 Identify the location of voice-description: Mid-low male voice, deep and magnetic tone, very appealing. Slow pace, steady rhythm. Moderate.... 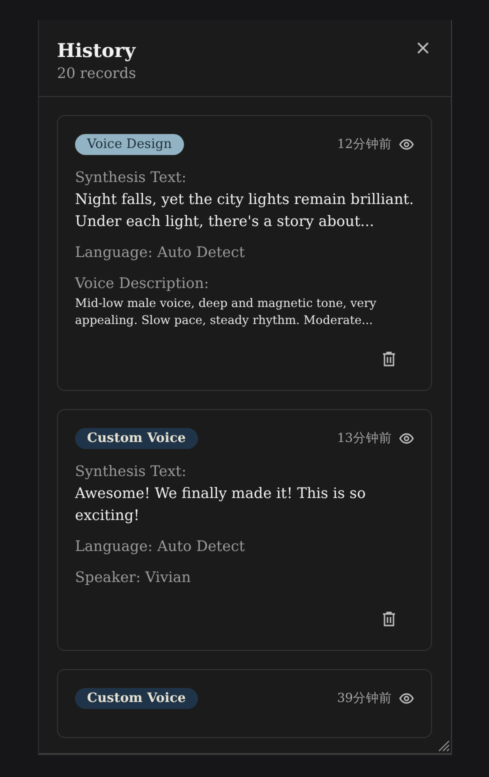
(226, 312).